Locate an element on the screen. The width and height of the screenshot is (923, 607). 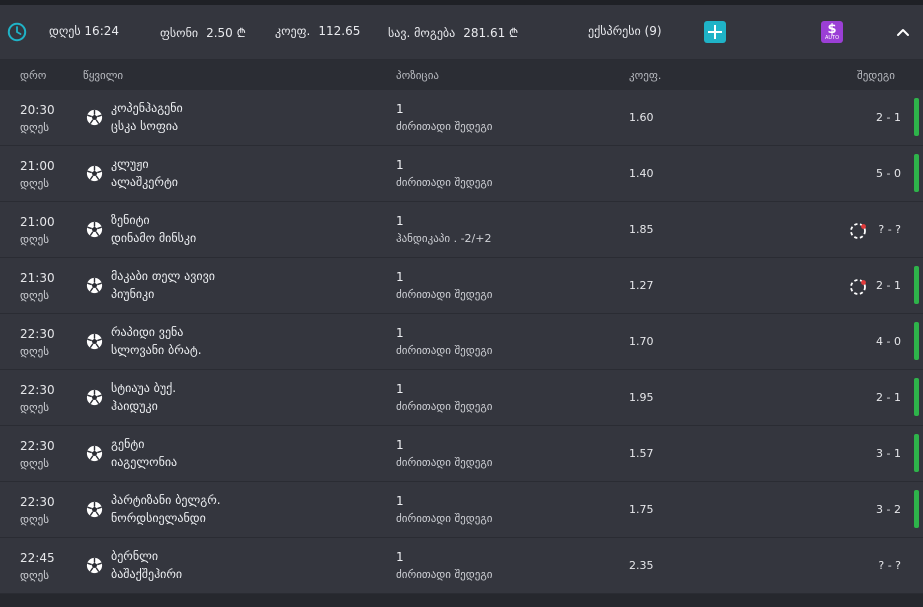
bet-odds: 1.40 is located at coordinates (641, 173).